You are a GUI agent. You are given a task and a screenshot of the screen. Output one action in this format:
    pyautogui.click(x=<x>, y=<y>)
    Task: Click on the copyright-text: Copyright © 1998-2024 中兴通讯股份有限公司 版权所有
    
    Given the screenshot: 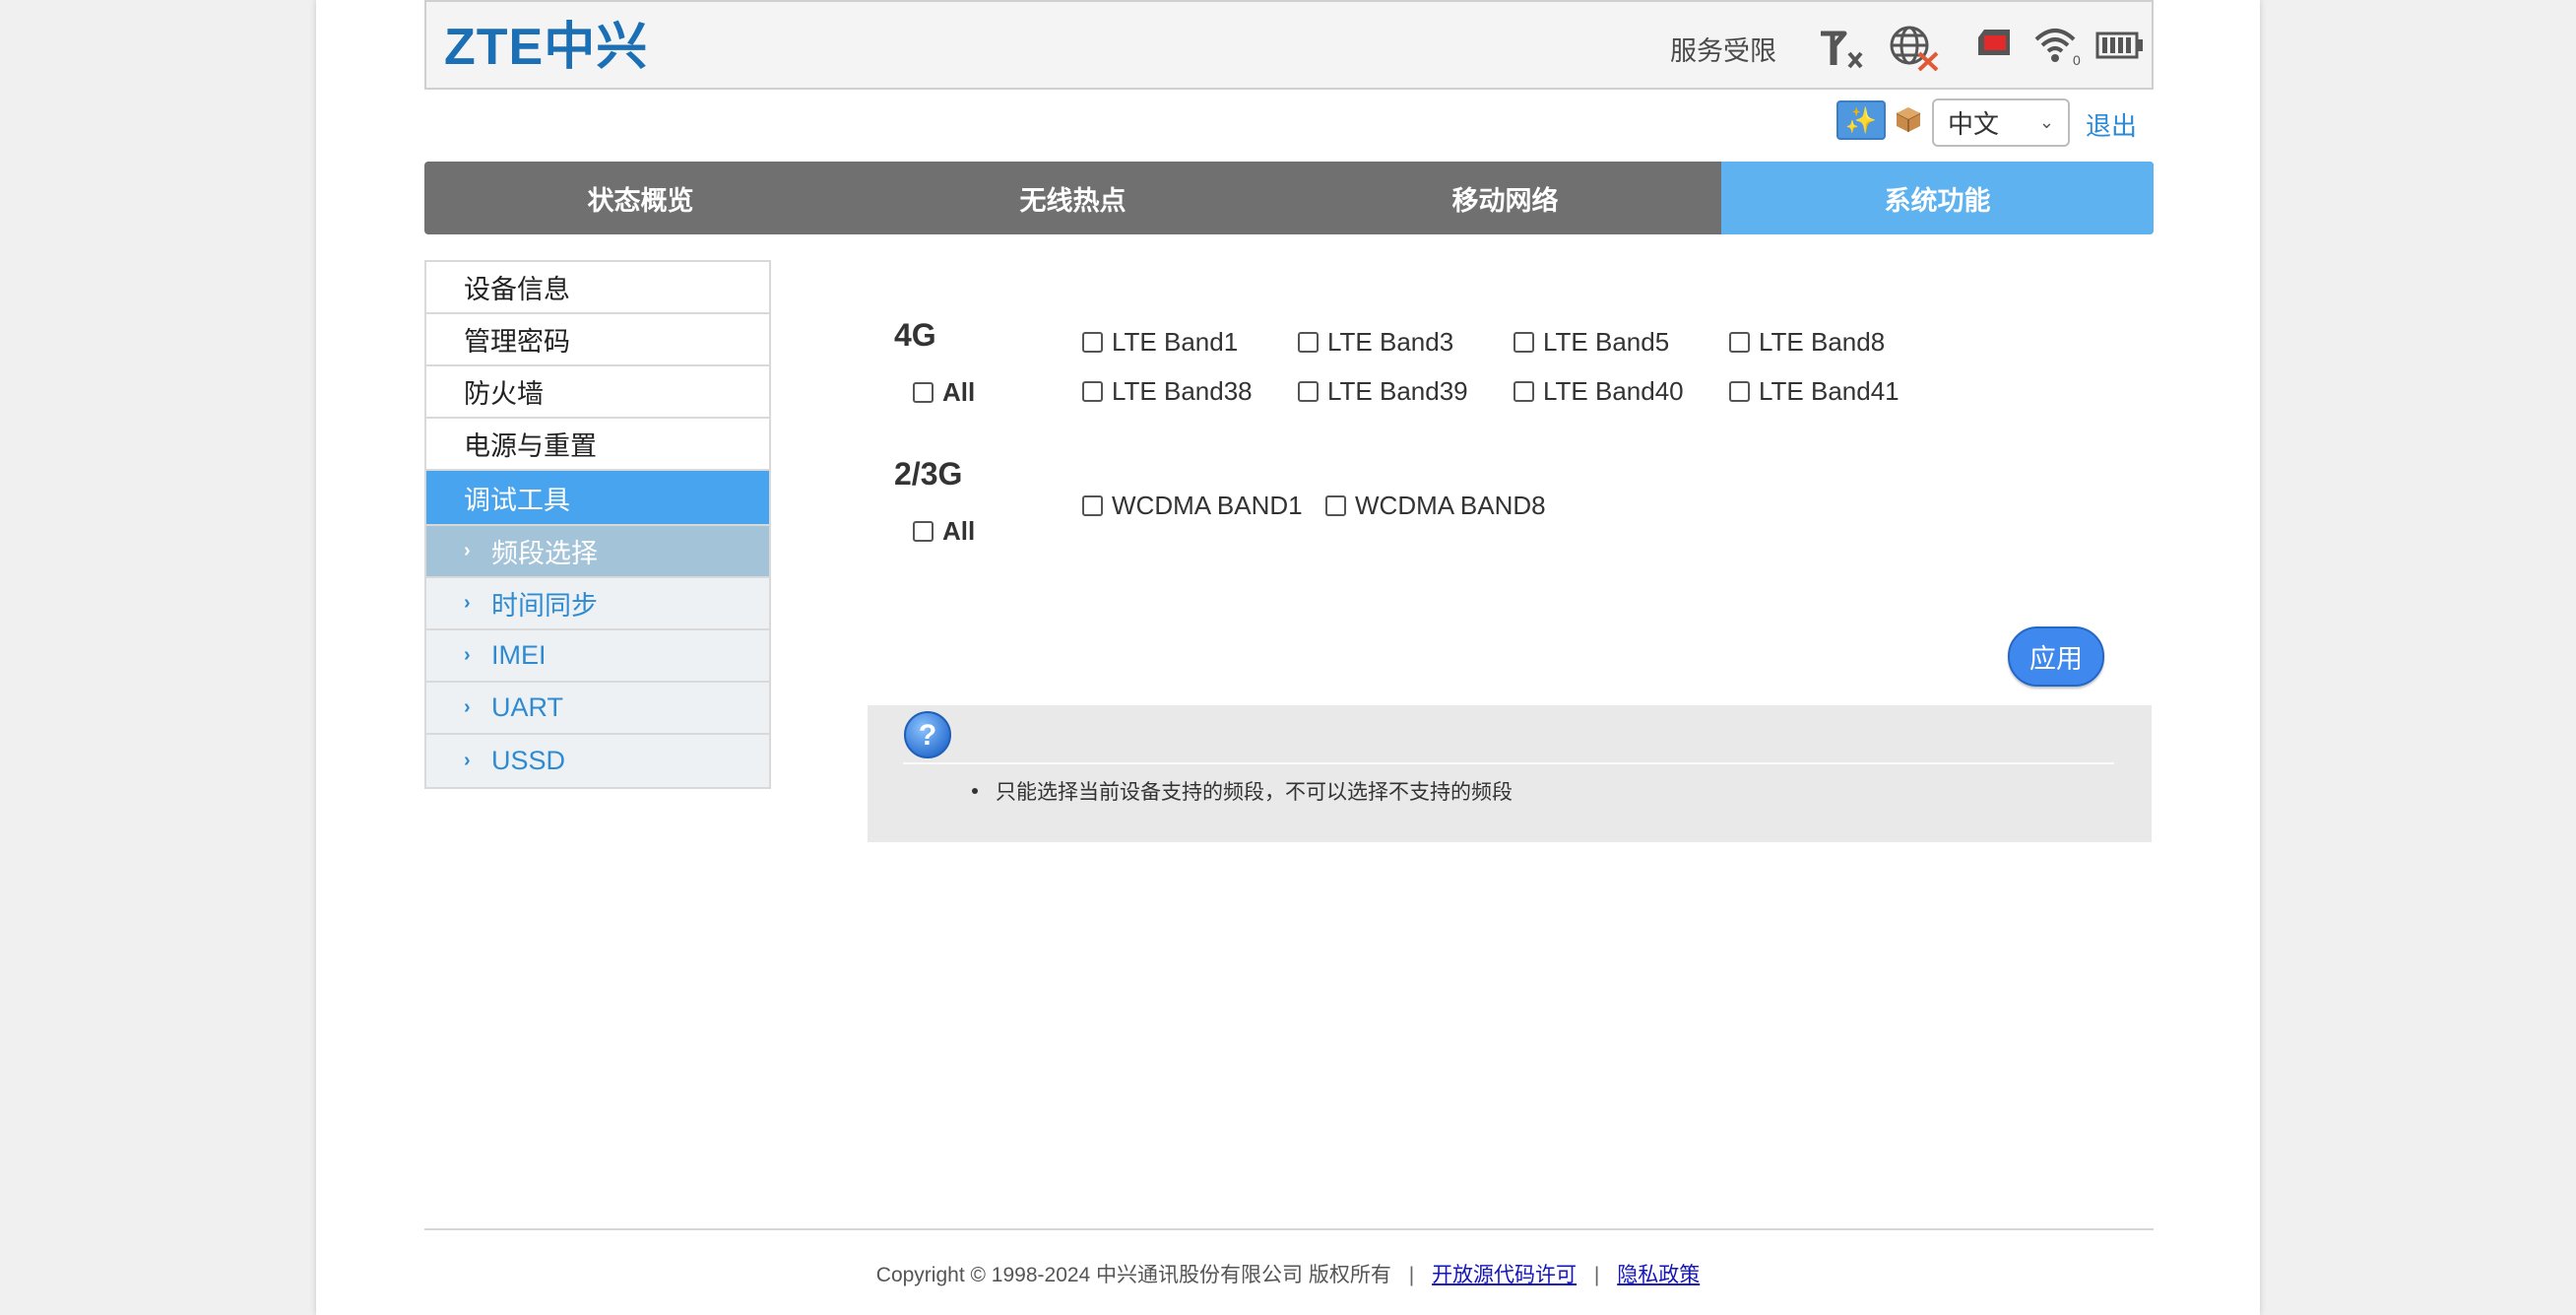 What is the action you would take?
    pyautogui.click(x=1133, y=1275)
    